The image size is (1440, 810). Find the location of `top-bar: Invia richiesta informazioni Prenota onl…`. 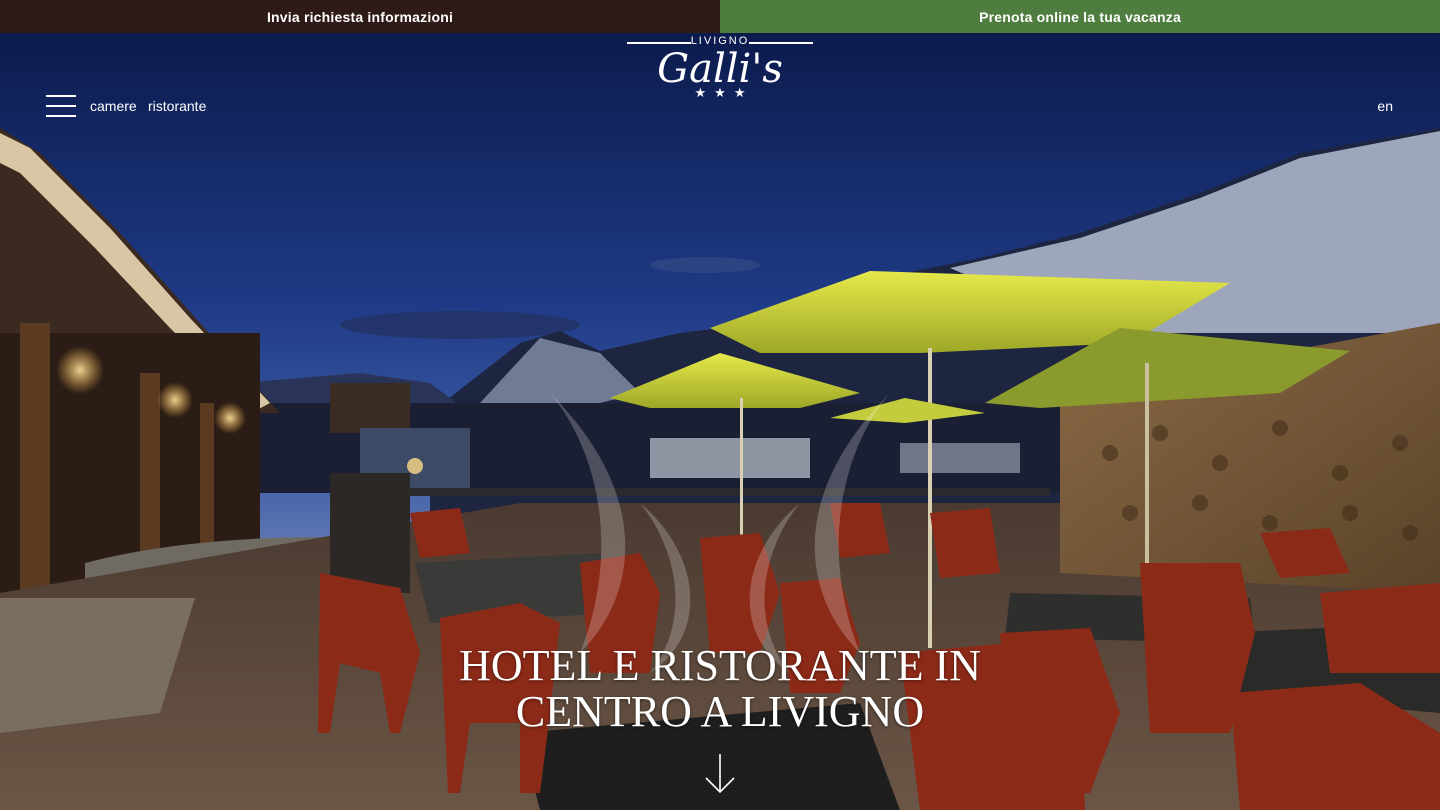

top-bar: Invia richiesta informazioni Prenota onl… is located at coordinates (720, 16).